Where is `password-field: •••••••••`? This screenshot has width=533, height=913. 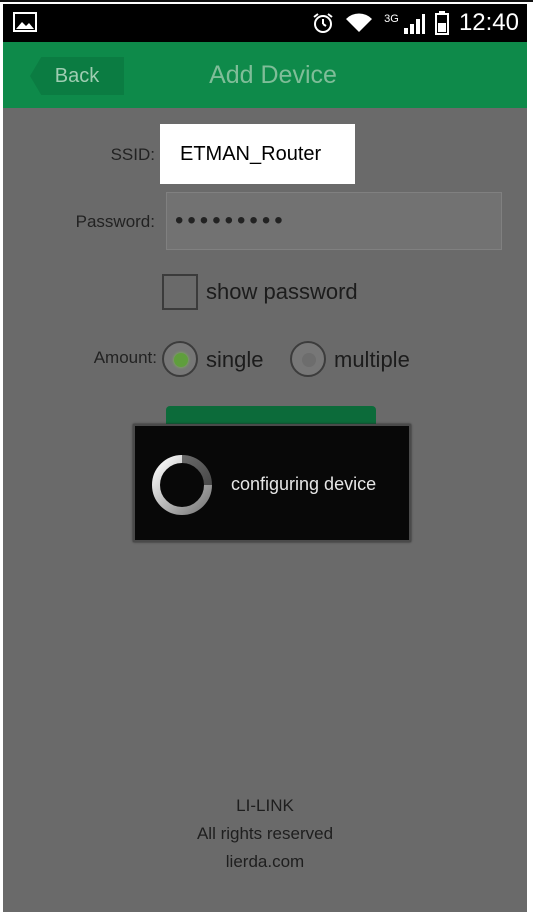 password-field: ••••••••• is located at coordinates (334, 221).